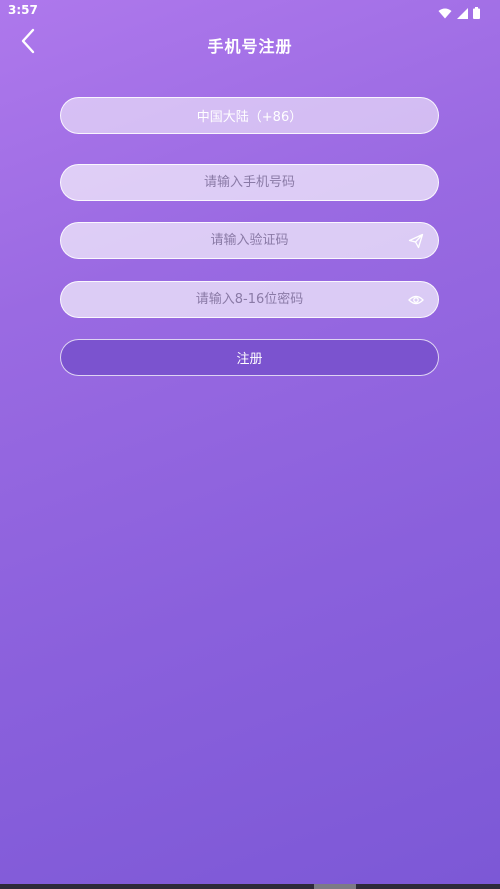 This screenshot has height=889, width=500. I want to click on status-icons, so click(459, 13).